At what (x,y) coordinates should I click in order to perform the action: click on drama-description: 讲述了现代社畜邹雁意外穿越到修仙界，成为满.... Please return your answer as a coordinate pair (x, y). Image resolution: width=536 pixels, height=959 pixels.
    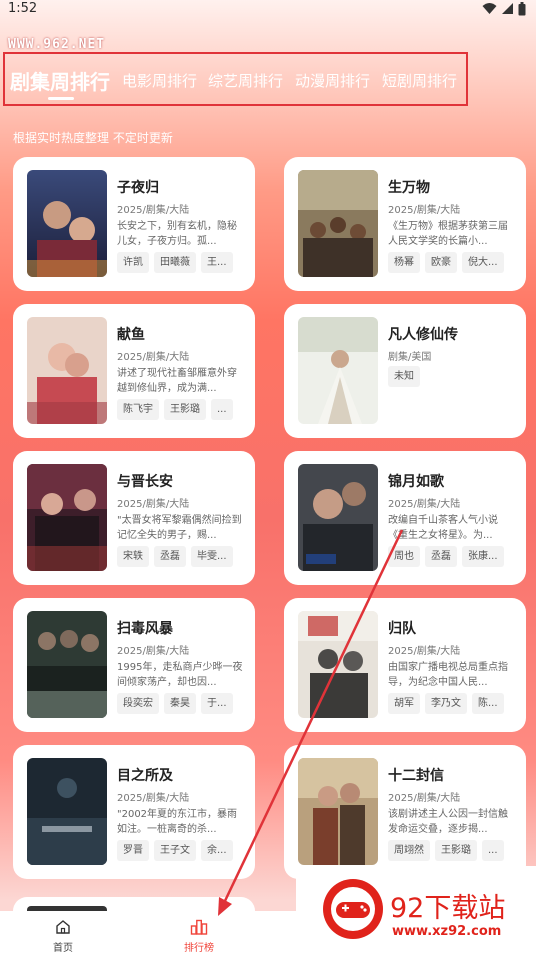
    Looking at the image, I should click on (177, 381).